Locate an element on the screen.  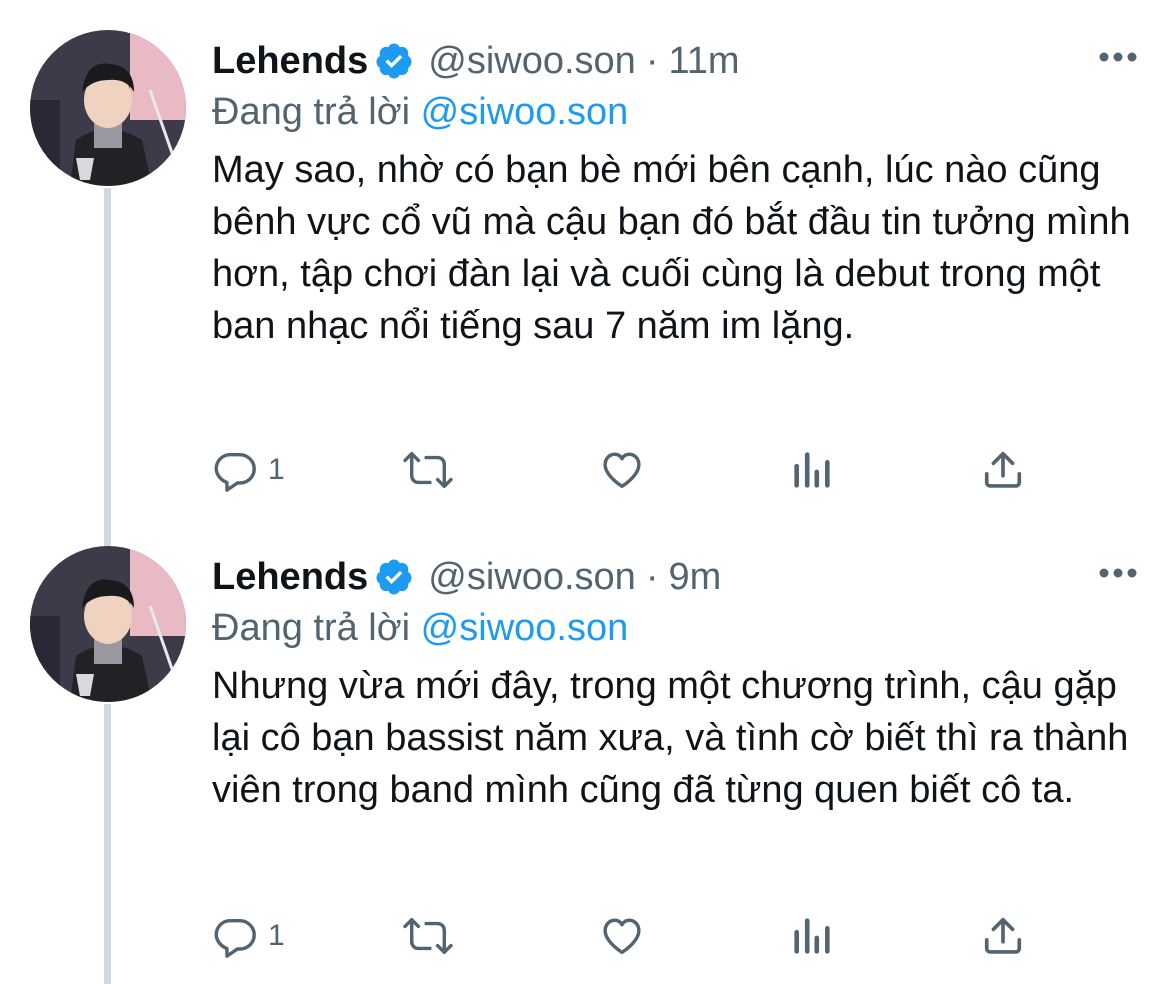
timestamp: 11m is located at coordinates (703, 61).